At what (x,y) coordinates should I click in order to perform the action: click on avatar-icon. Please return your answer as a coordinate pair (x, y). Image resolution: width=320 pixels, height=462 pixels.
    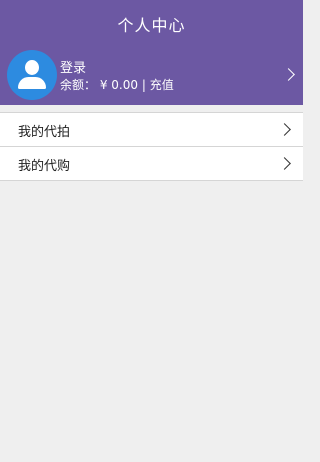
    Looking at the image, I should click on (32, 75).